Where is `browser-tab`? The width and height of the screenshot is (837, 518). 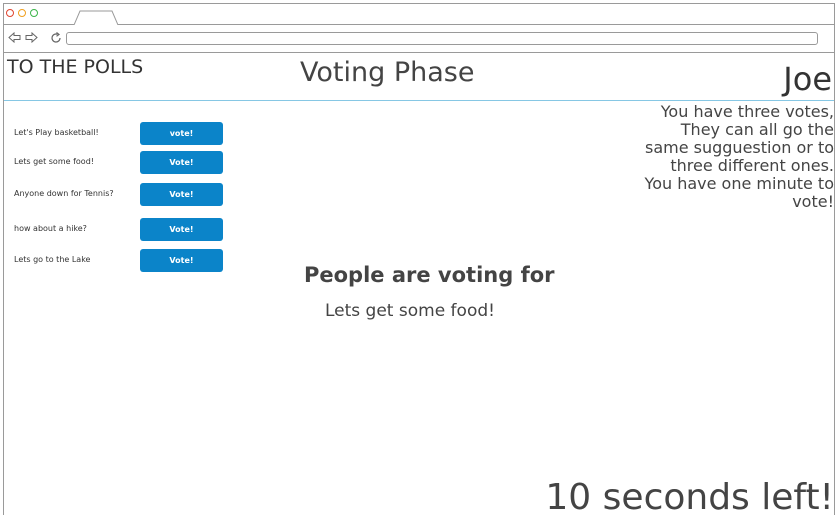 browser-tab is located at coordinates (96, 17).